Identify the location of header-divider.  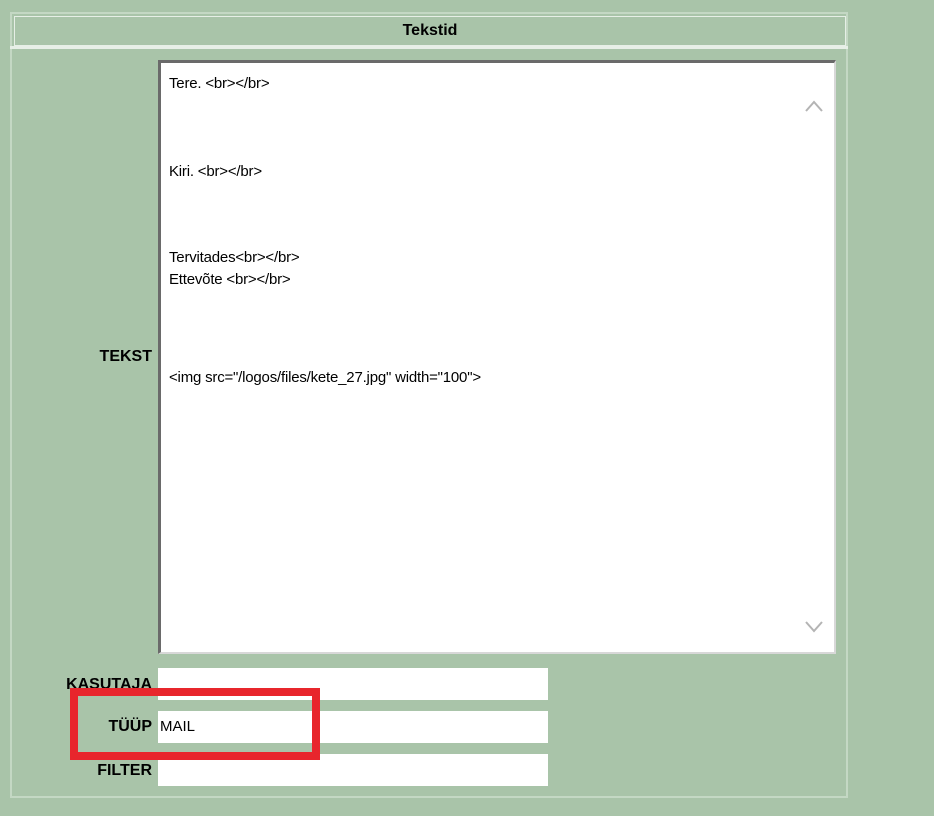
(429, 47).